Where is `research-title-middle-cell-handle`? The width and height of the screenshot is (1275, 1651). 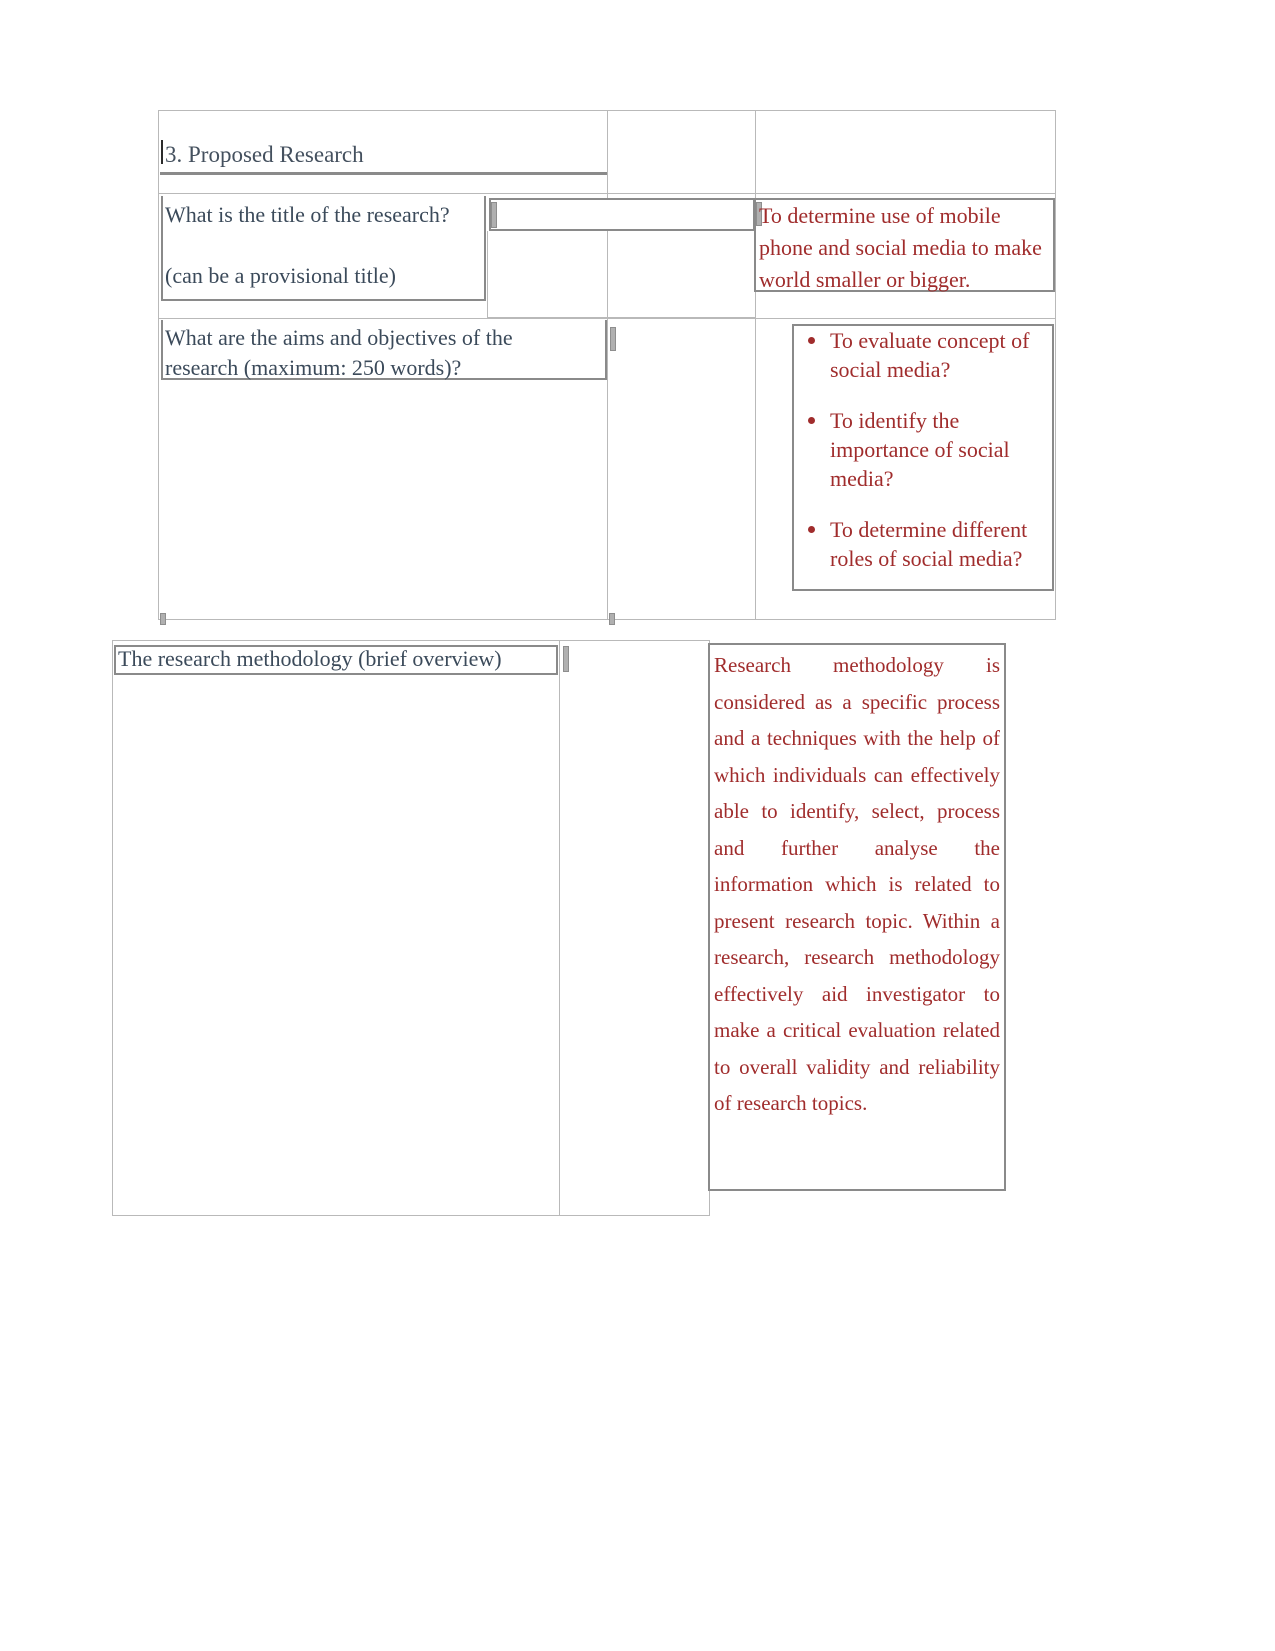
research-title-middle-cell-handle is located at coordinates (494, 215).